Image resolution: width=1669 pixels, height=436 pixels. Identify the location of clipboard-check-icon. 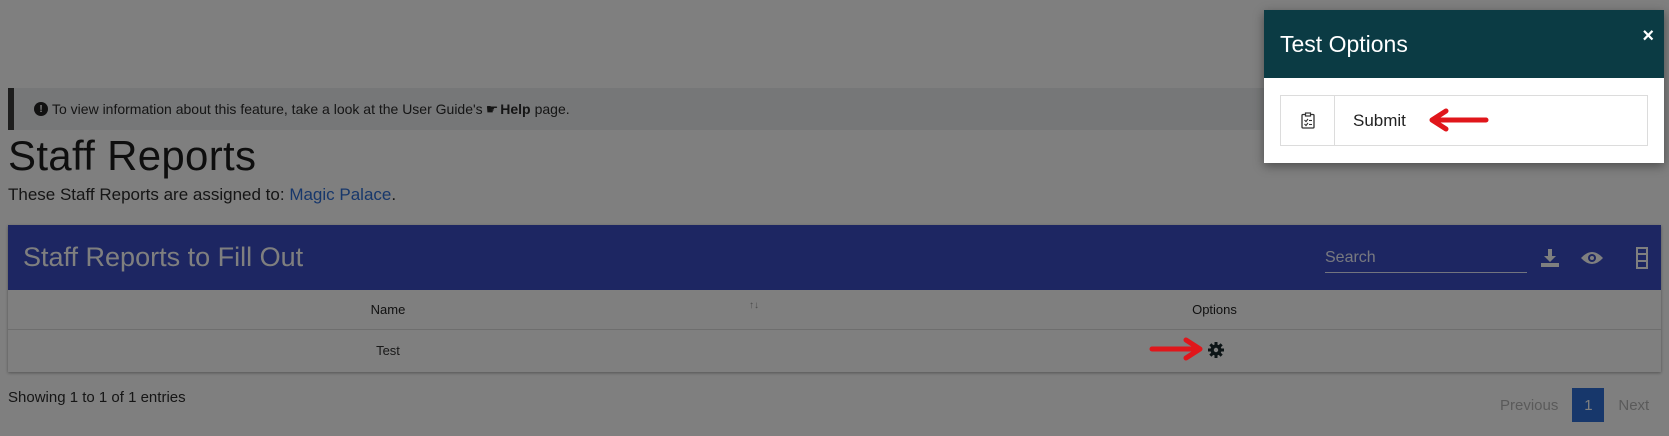
(1308, 120).